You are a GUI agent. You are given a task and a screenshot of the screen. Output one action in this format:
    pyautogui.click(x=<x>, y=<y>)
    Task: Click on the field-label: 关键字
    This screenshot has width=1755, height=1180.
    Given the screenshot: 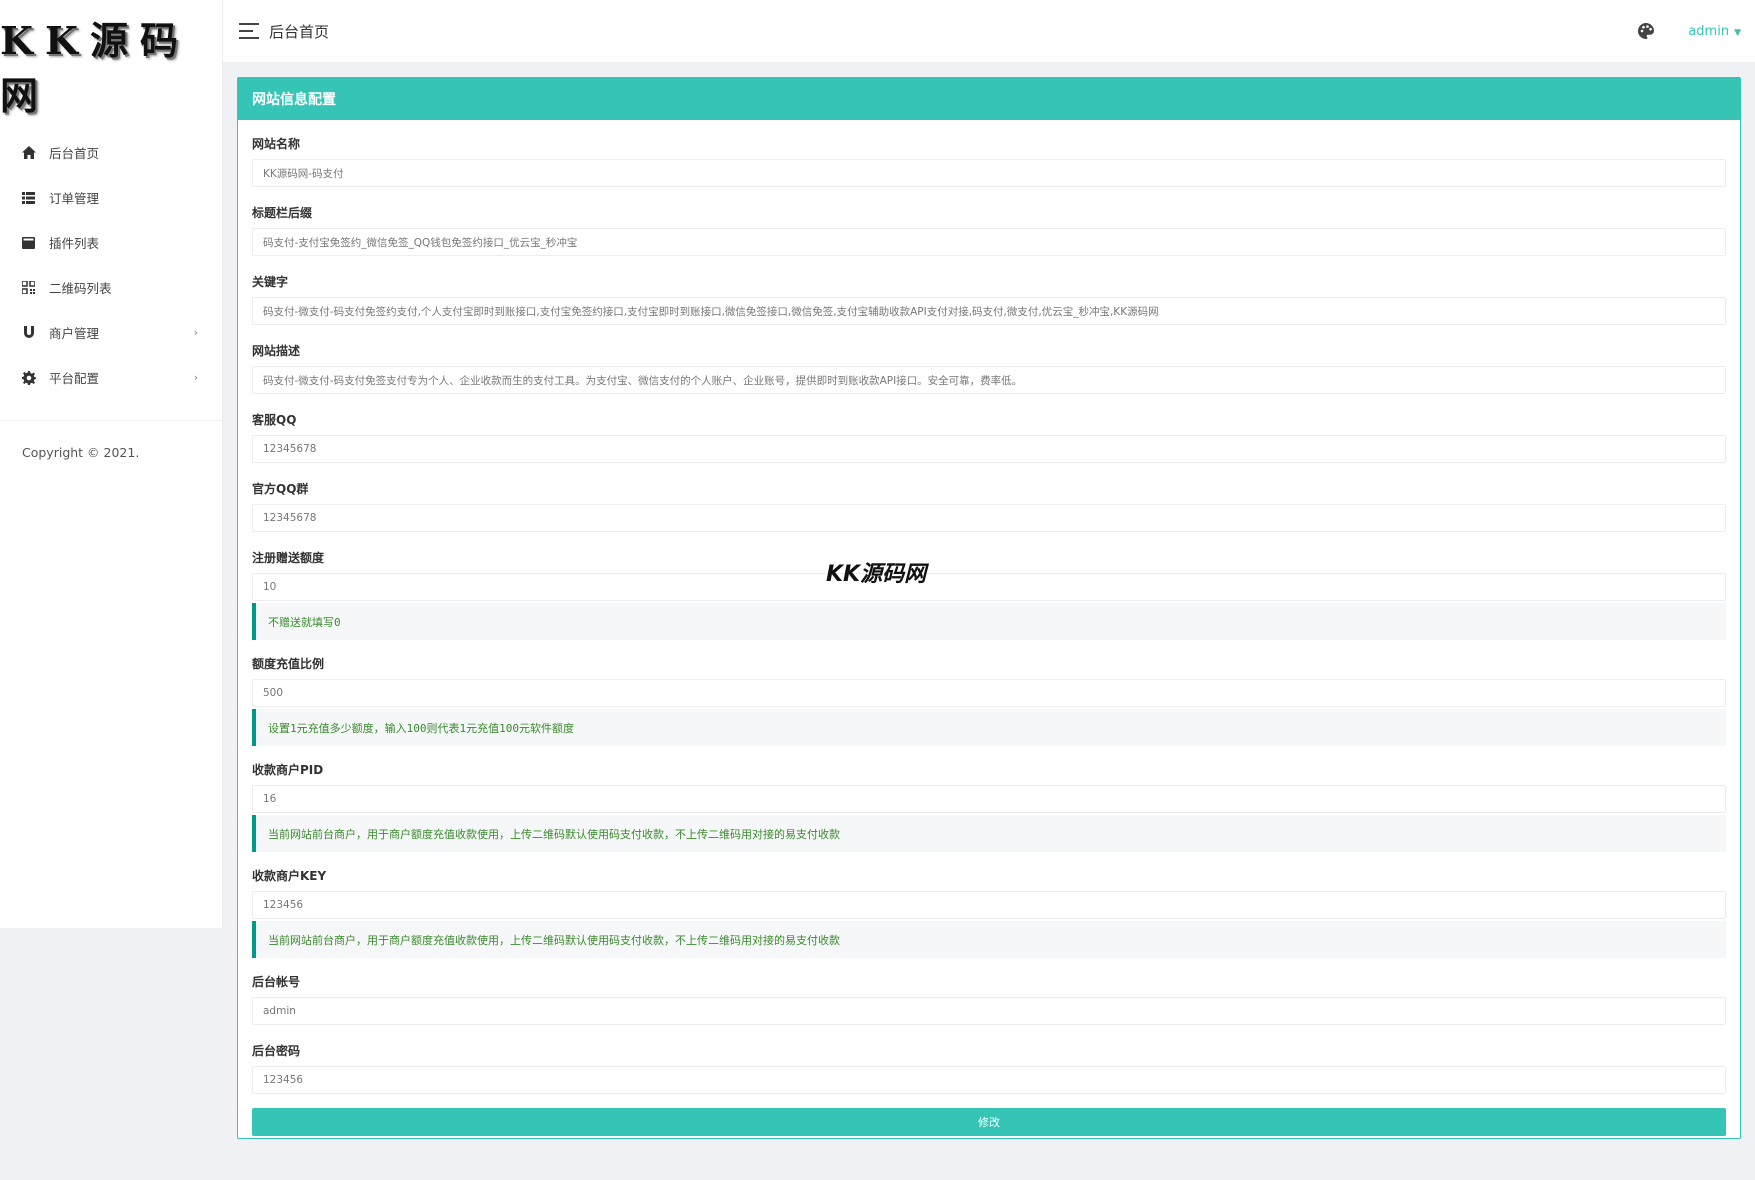 What is the action you would take?
    pyautogui.click(x=270, y=282)
    